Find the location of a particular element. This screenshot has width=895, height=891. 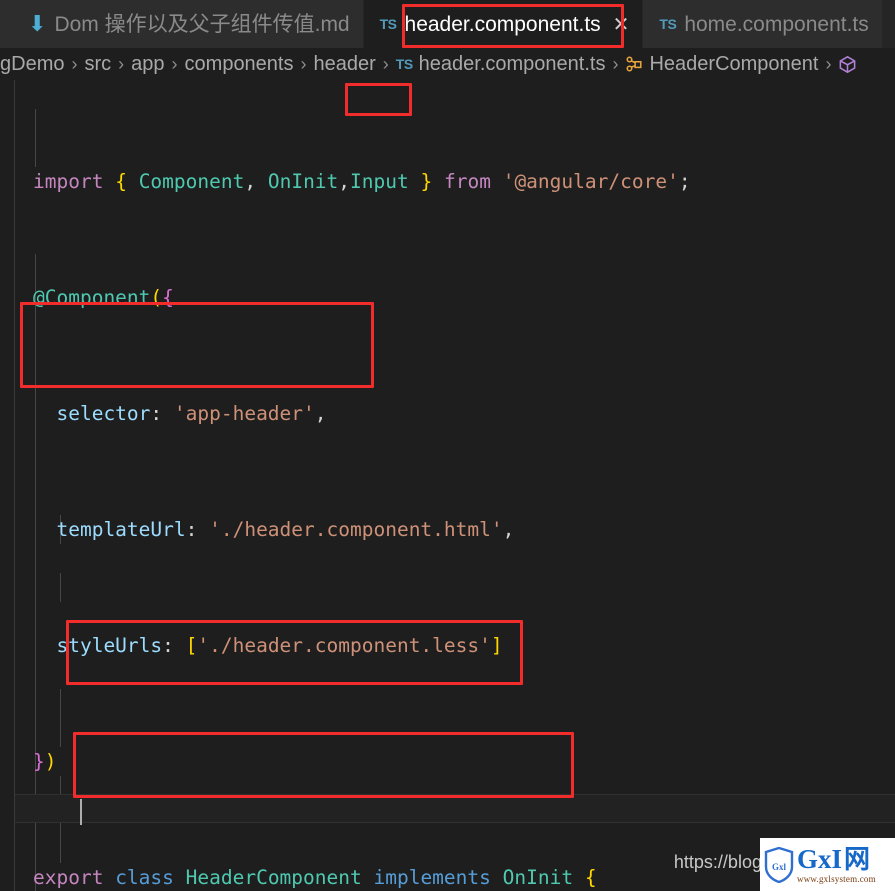

cube-icon is located at coordinates (847, 64).